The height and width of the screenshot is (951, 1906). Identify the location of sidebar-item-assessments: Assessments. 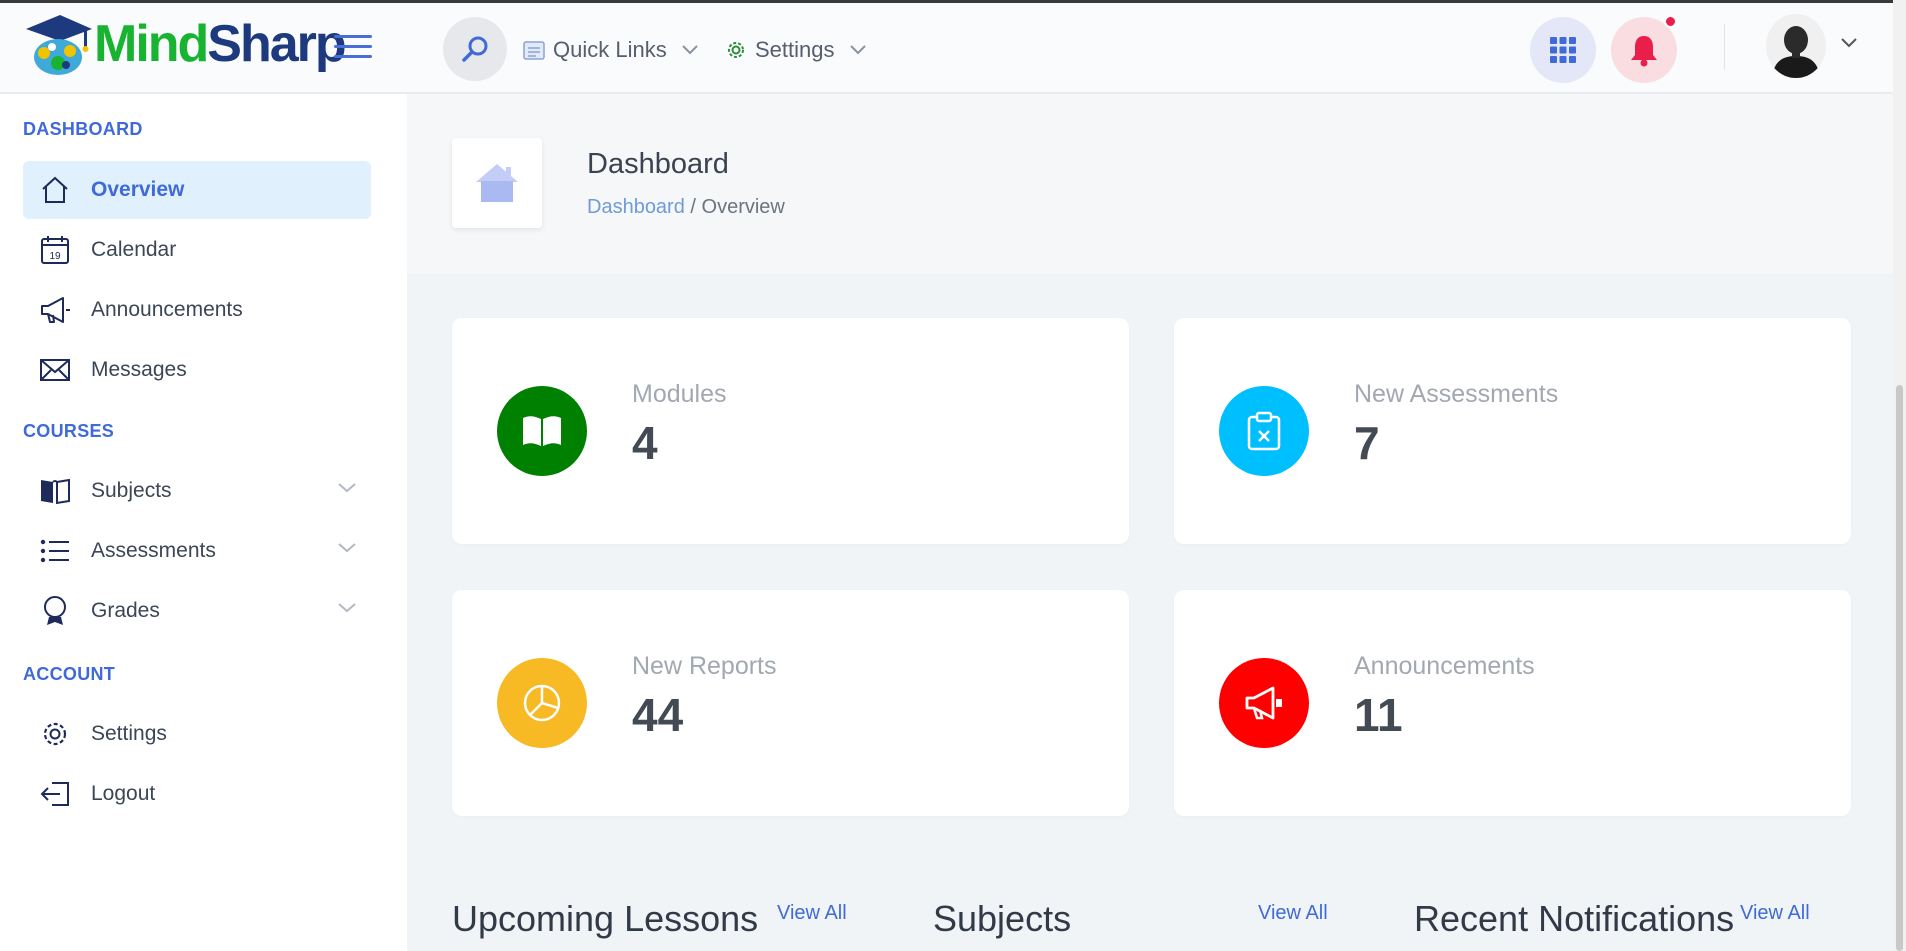
(197, 551).